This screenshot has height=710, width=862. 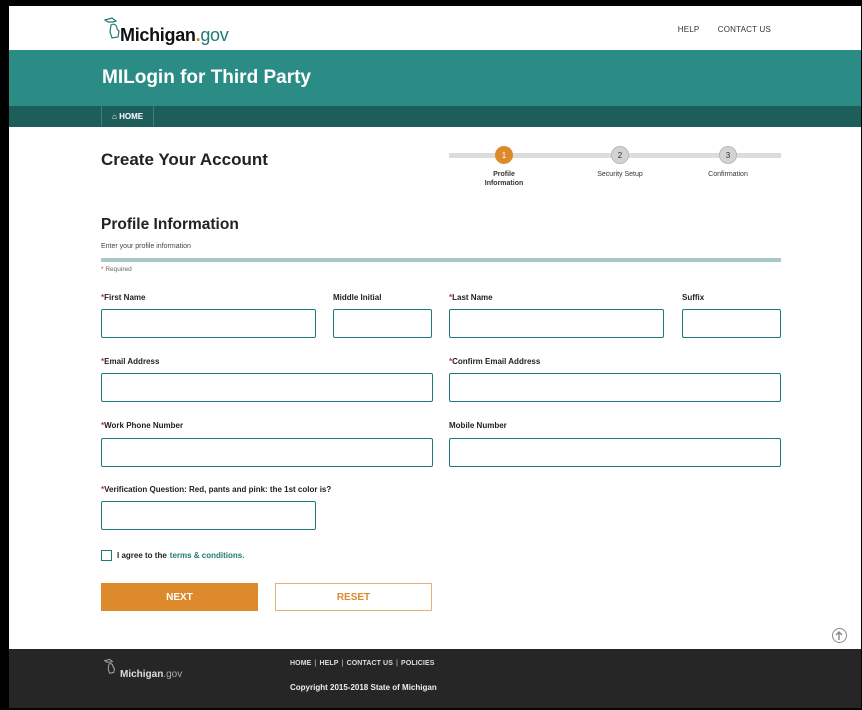 What do you see at coordinates (504, 179) in the screenshot?
I see `step-label: Profile Information` at bounding box center [504, 179].